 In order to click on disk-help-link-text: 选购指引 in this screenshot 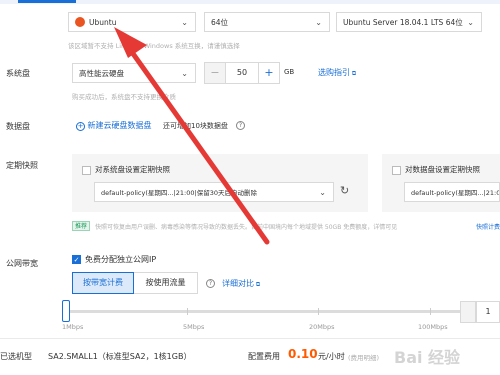, I will do `click(334, 72)`.